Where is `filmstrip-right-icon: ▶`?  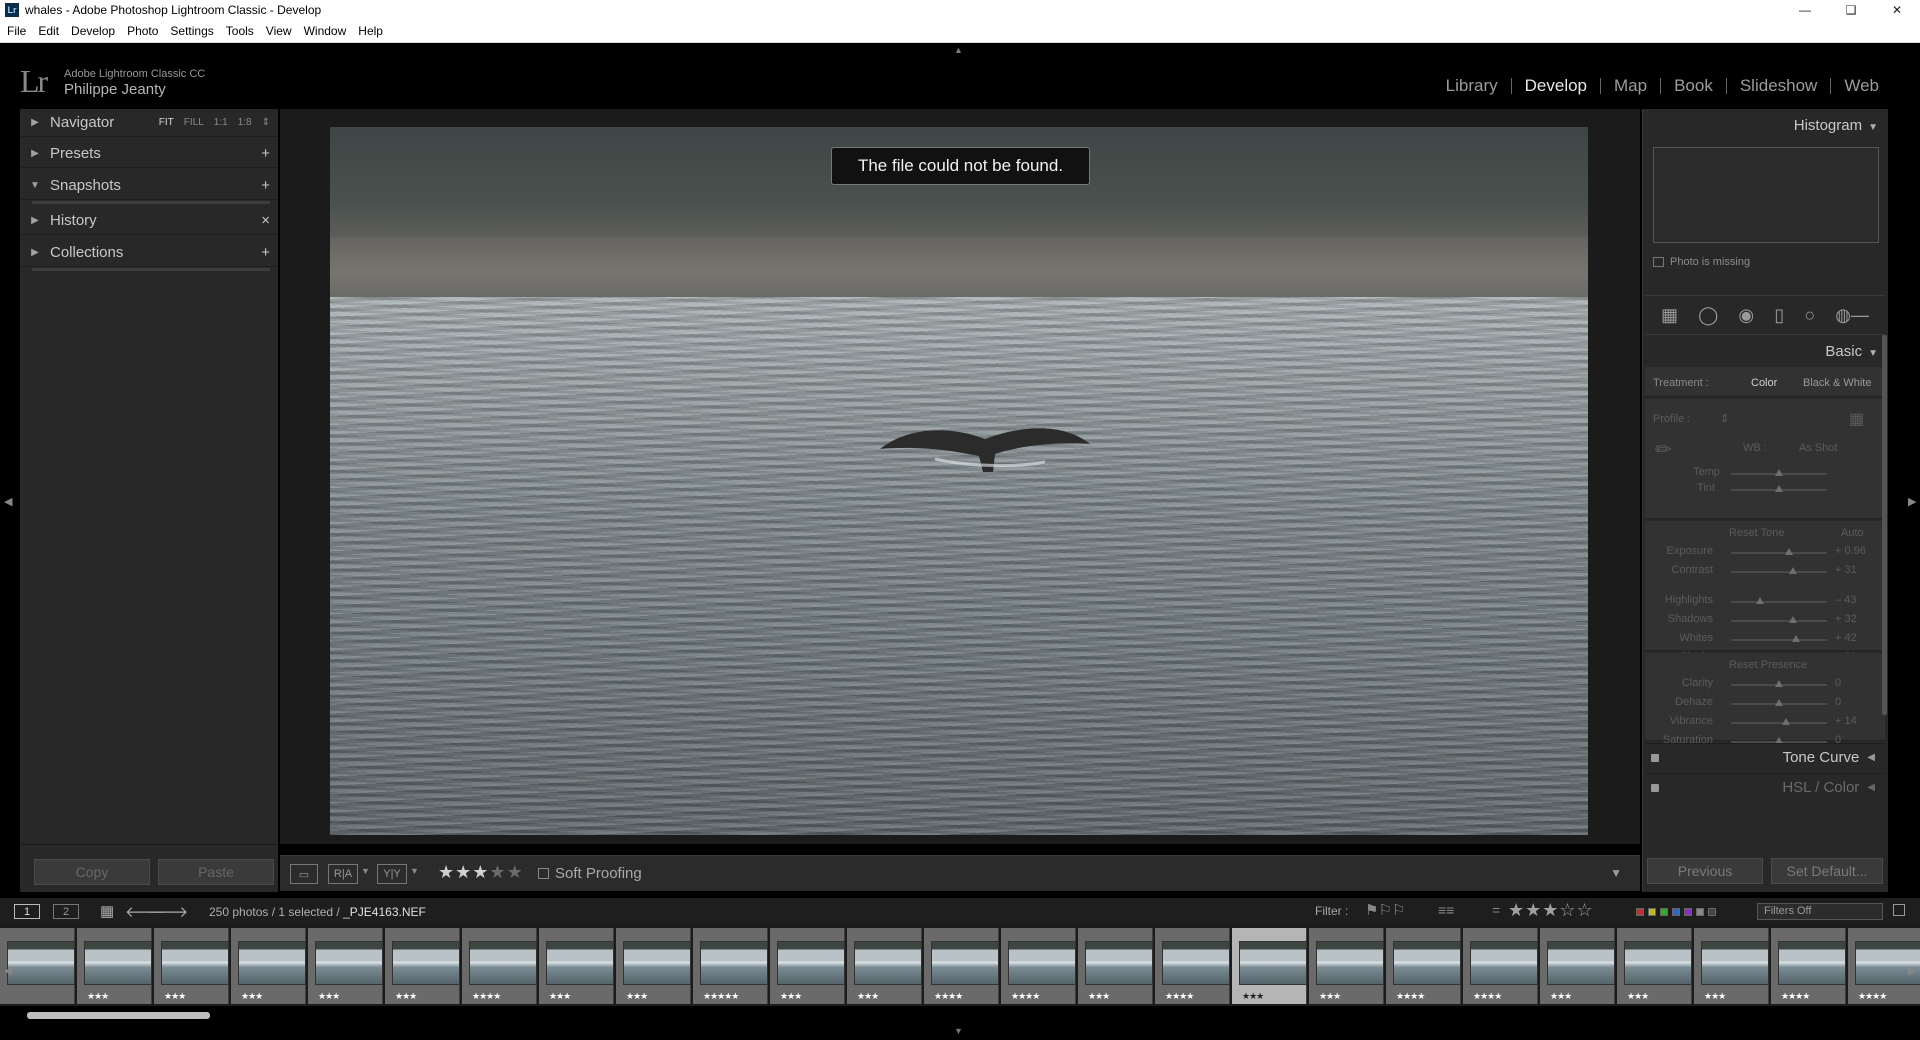
filmstrip-right-icon: ▶ is located at coordinates (1912, 970).